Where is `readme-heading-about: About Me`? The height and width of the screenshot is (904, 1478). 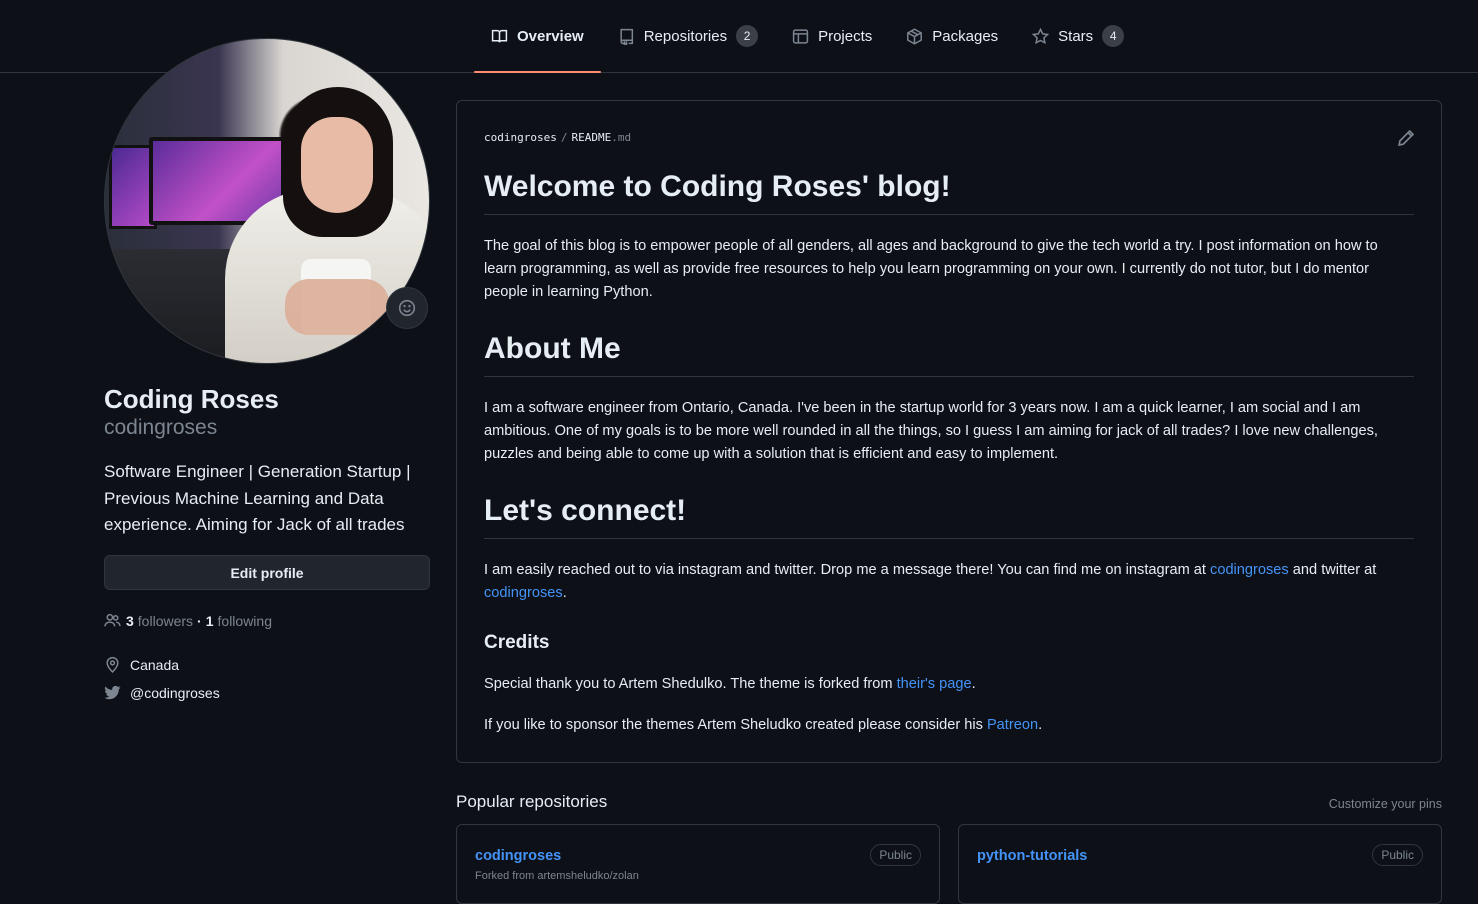 readme-heading-about: About Me is located at coordinates (949, 354).